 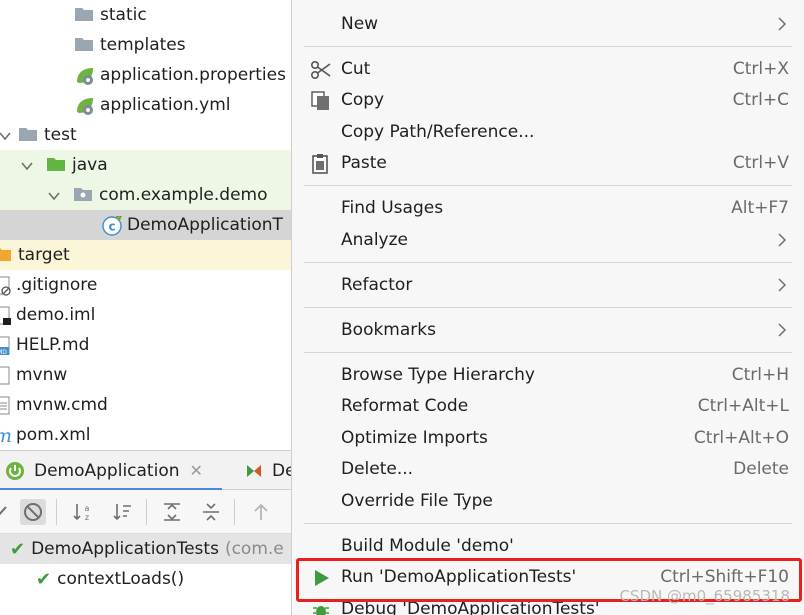 What do you see at coordinates (548, 69) in the screenshot?
I see `menu-item-cut: Cut Ctrl+X` at bounding box center [548, 69].